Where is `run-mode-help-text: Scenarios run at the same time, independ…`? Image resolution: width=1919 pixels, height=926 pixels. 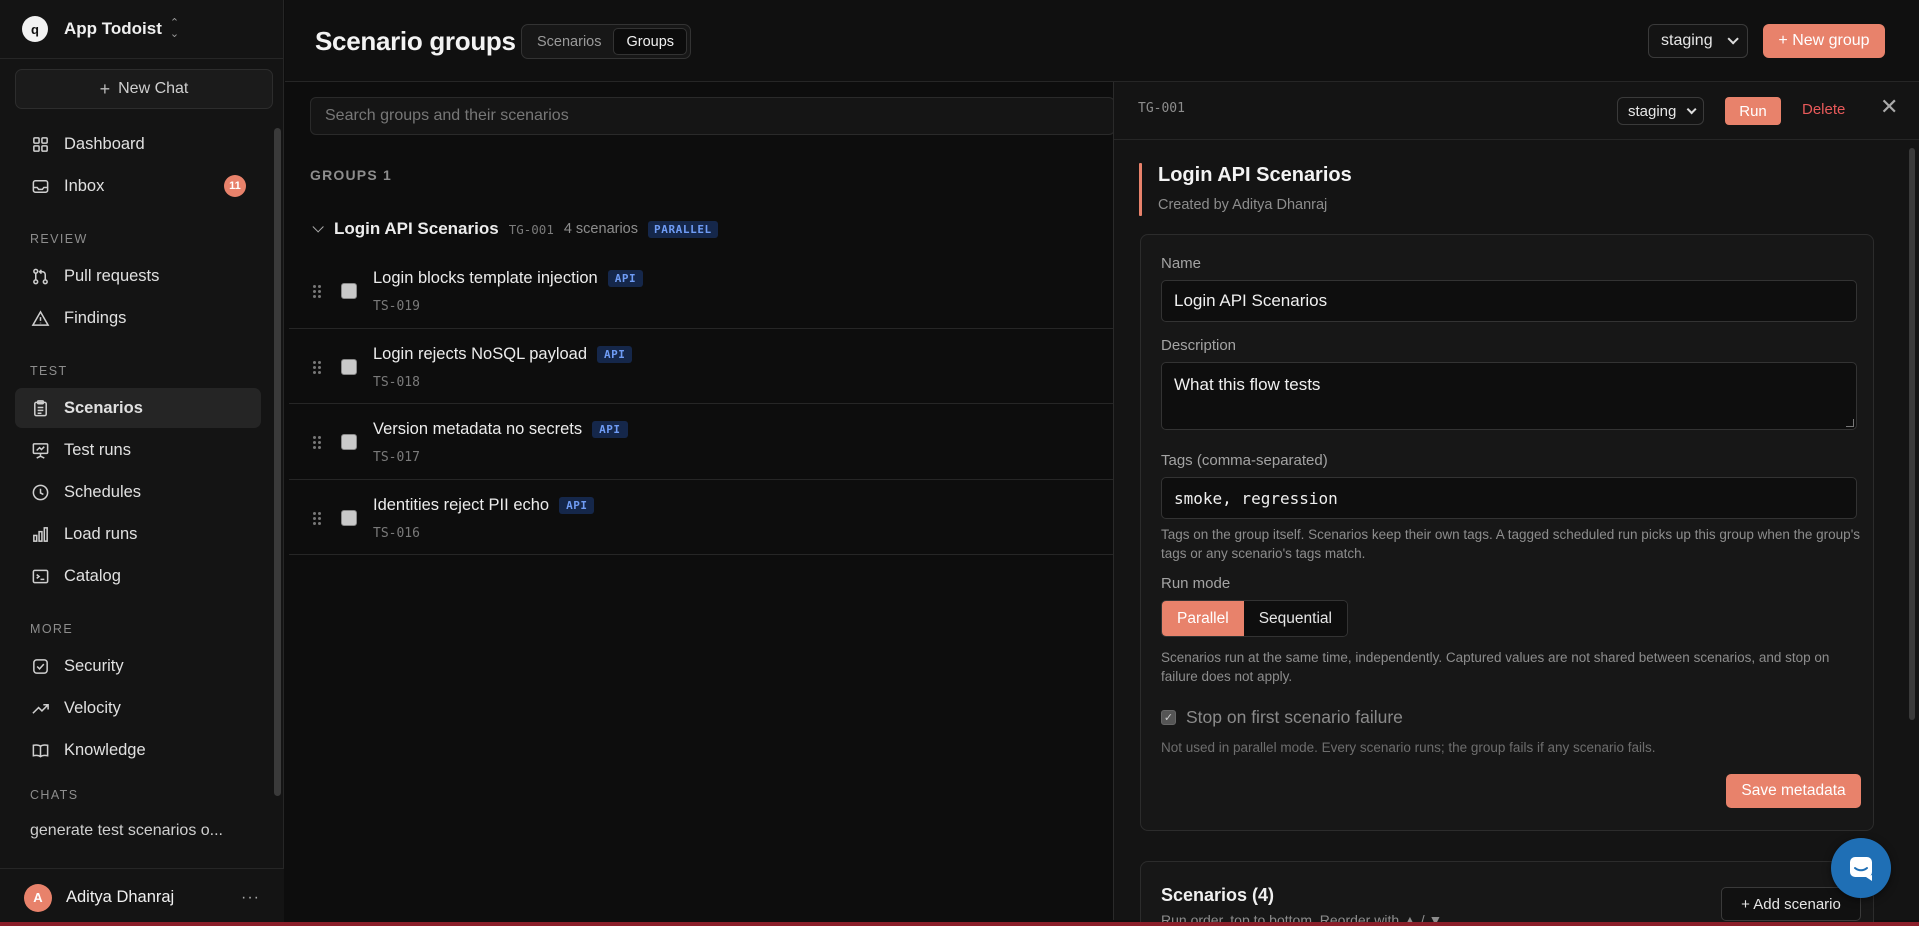 run-mode-help-text: Scenarios run at the same time, independ… is located at coordinates (1495, 667).